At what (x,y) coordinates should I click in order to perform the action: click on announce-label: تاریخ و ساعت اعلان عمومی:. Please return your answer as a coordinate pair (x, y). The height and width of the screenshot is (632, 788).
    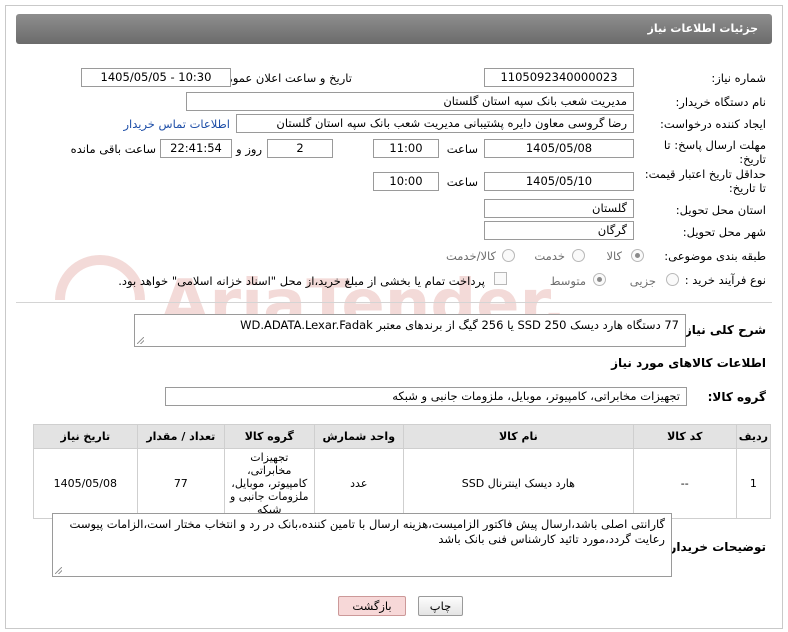
    Looking at the image, I should click on (282, 78).